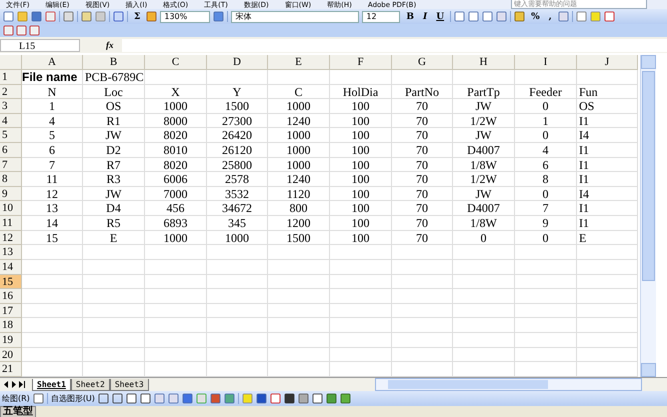 The width and height of the screenshot is (667, 417). What do you see at coordinates (11, 238) in the screenshot?
I see `row-header: 12` at bounding box center [11, 238].